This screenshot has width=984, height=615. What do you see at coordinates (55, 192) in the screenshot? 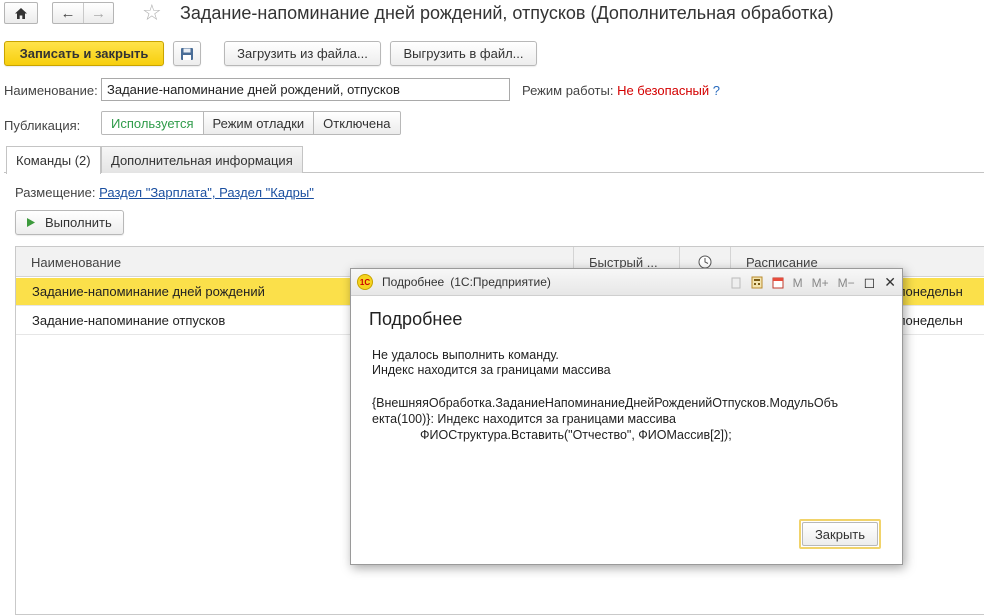
I see `placement-label: Размещение:` at bounding box center [55, 192].